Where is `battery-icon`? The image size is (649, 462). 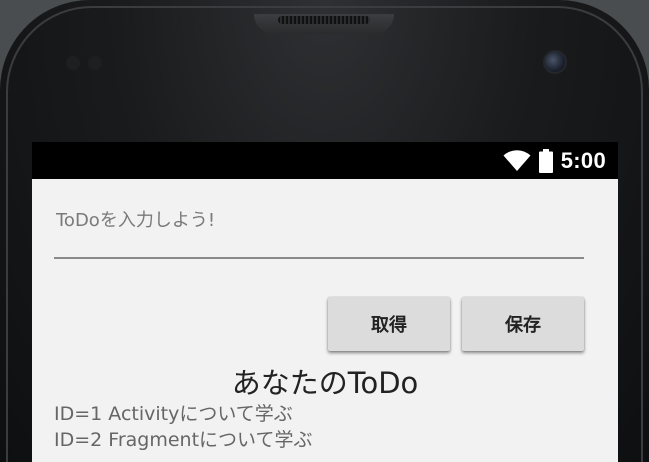 battery-icon is located at coordinates (545, 160).